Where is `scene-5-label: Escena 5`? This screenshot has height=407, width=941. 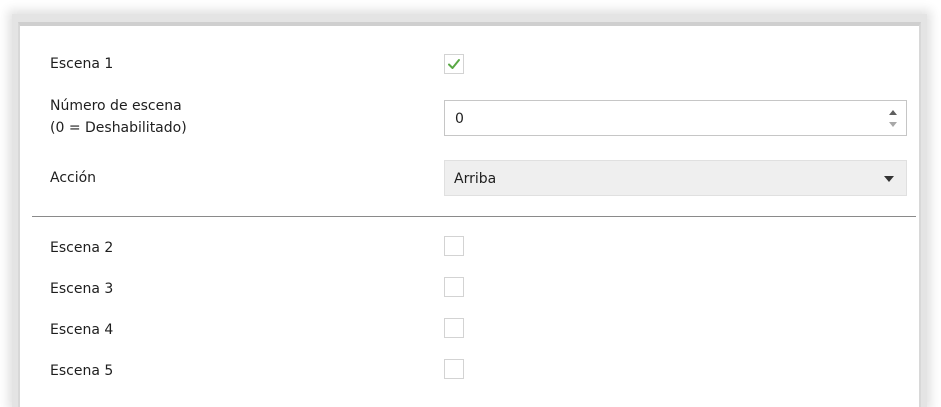 scene-5-label: Escena 5 is located at coordinates (82, 371).